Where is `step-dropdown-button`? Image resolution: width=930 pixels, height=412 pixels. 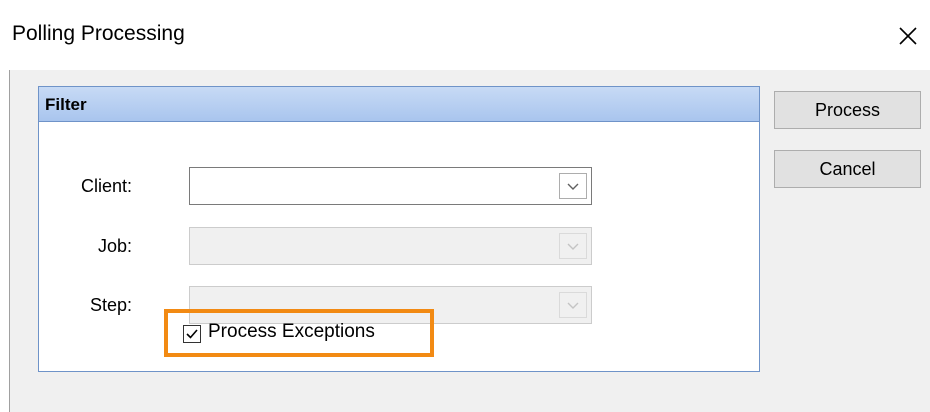 step-dropdown-button is located at coordinates (573, 305).